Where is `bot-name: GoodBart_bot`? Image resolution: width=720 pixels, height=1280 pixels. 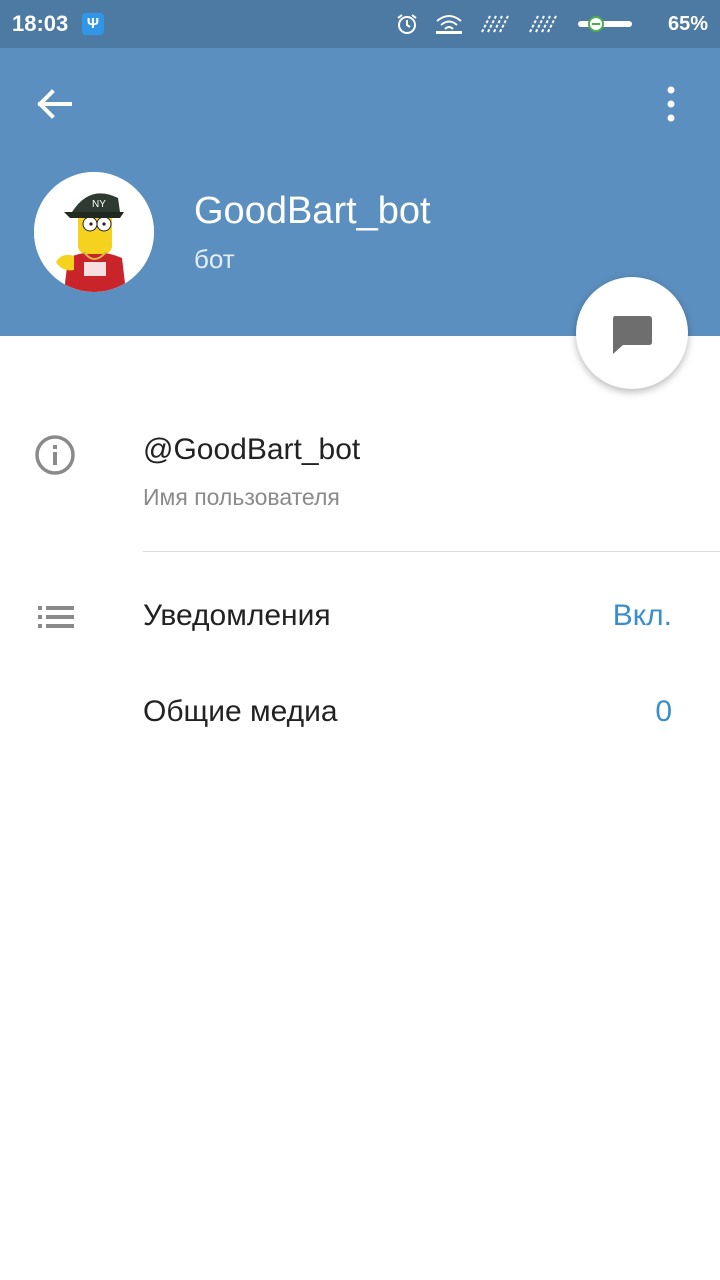
bot-name: GoodBart_bot is located at coordinates (312, 211).